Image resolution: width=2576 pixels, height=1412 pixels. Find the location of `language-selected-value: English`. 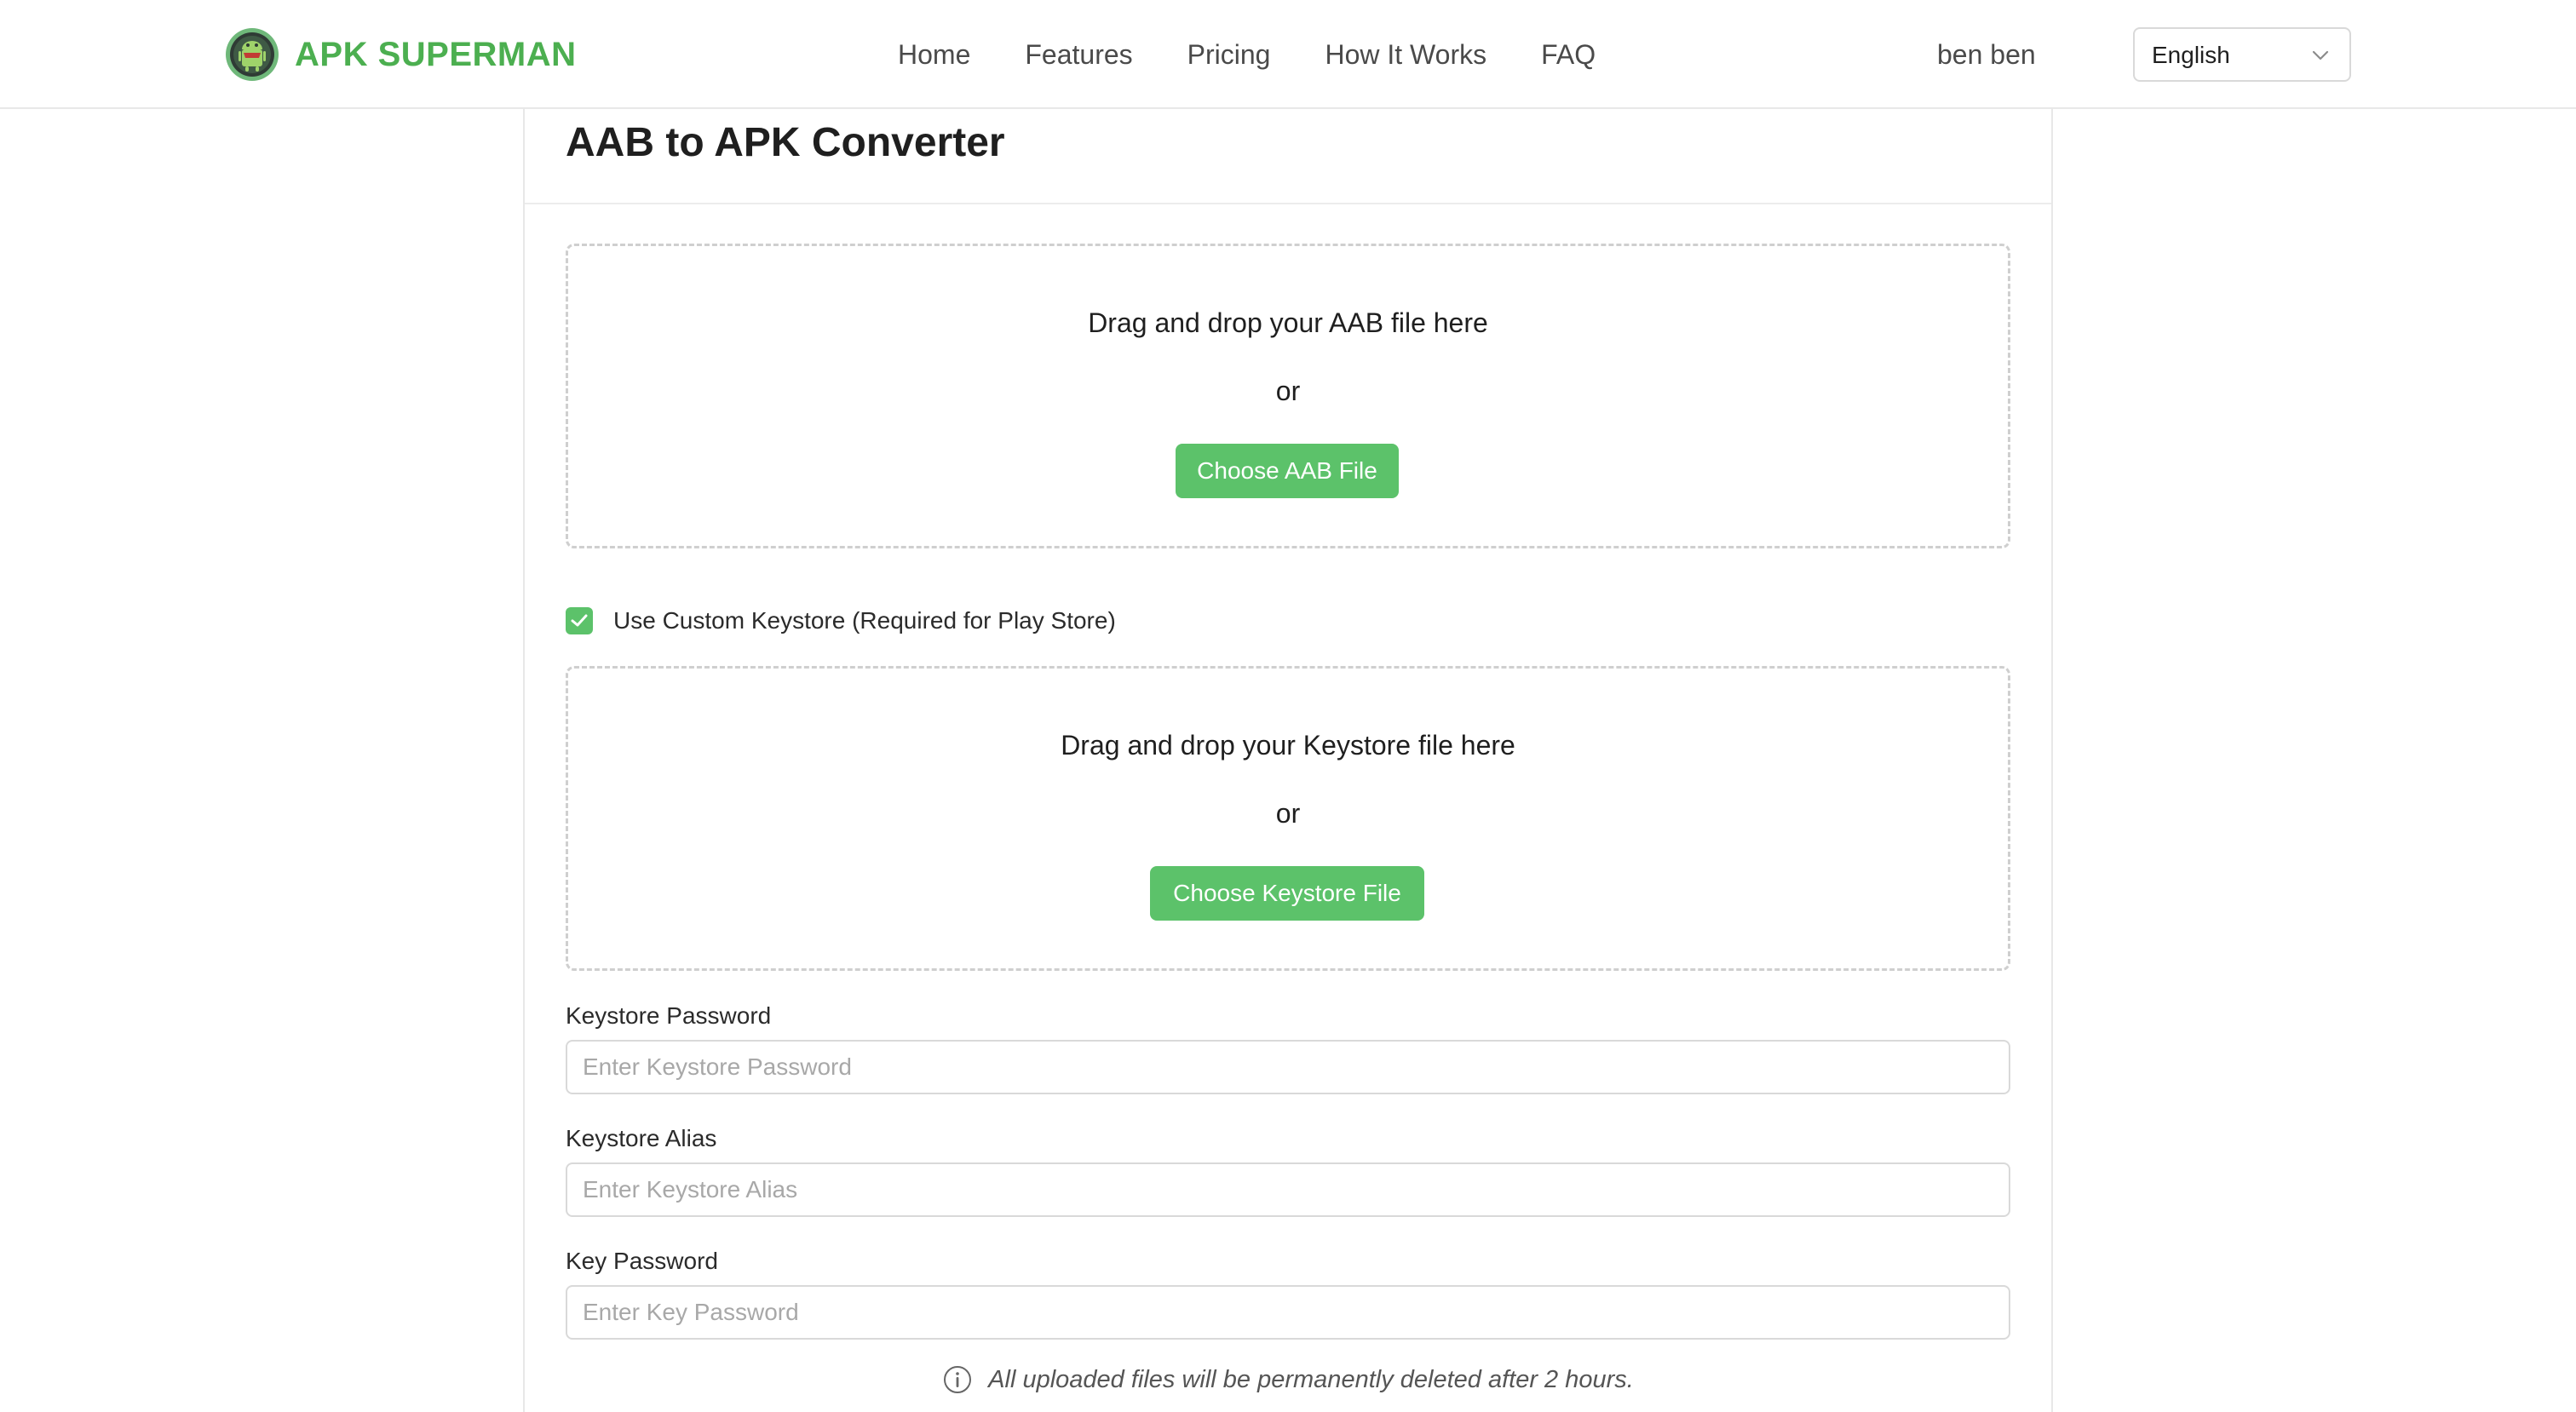

language-selected-value: English is located at coordinates (2191, 55).